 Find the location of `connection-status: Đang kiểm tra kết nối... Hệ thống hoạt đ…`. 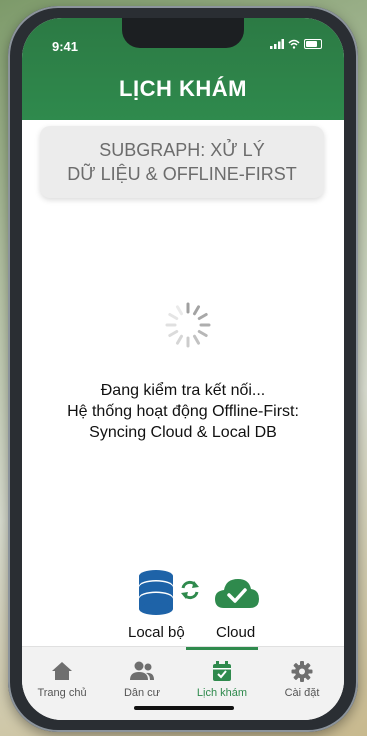

connection-status: Đang kiểm tra kết nối... Hệ thống hoạt đ… is located at coordinates (183, 411).